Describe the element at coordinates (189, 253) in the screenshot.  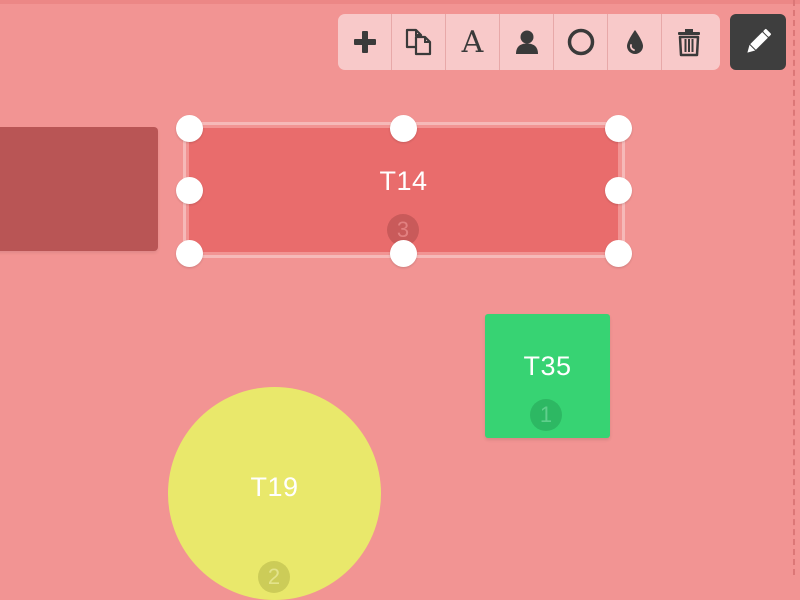
I see `resize-handle-bottom-left` at that location.